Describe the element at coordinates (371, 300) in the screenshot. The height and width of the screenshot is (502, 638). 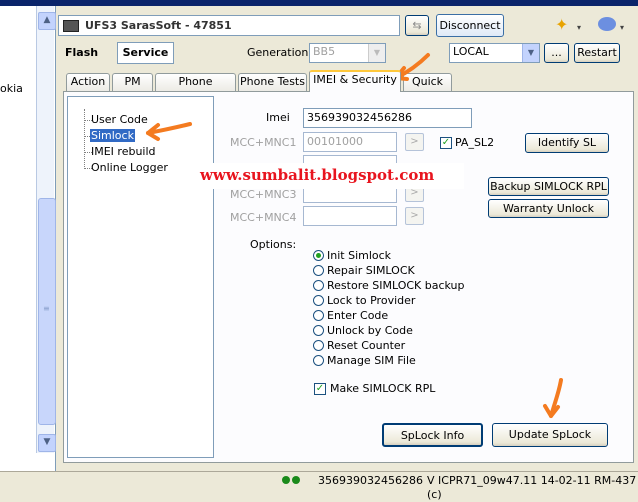
I see `radio-label: Lock to Provider` at that location.